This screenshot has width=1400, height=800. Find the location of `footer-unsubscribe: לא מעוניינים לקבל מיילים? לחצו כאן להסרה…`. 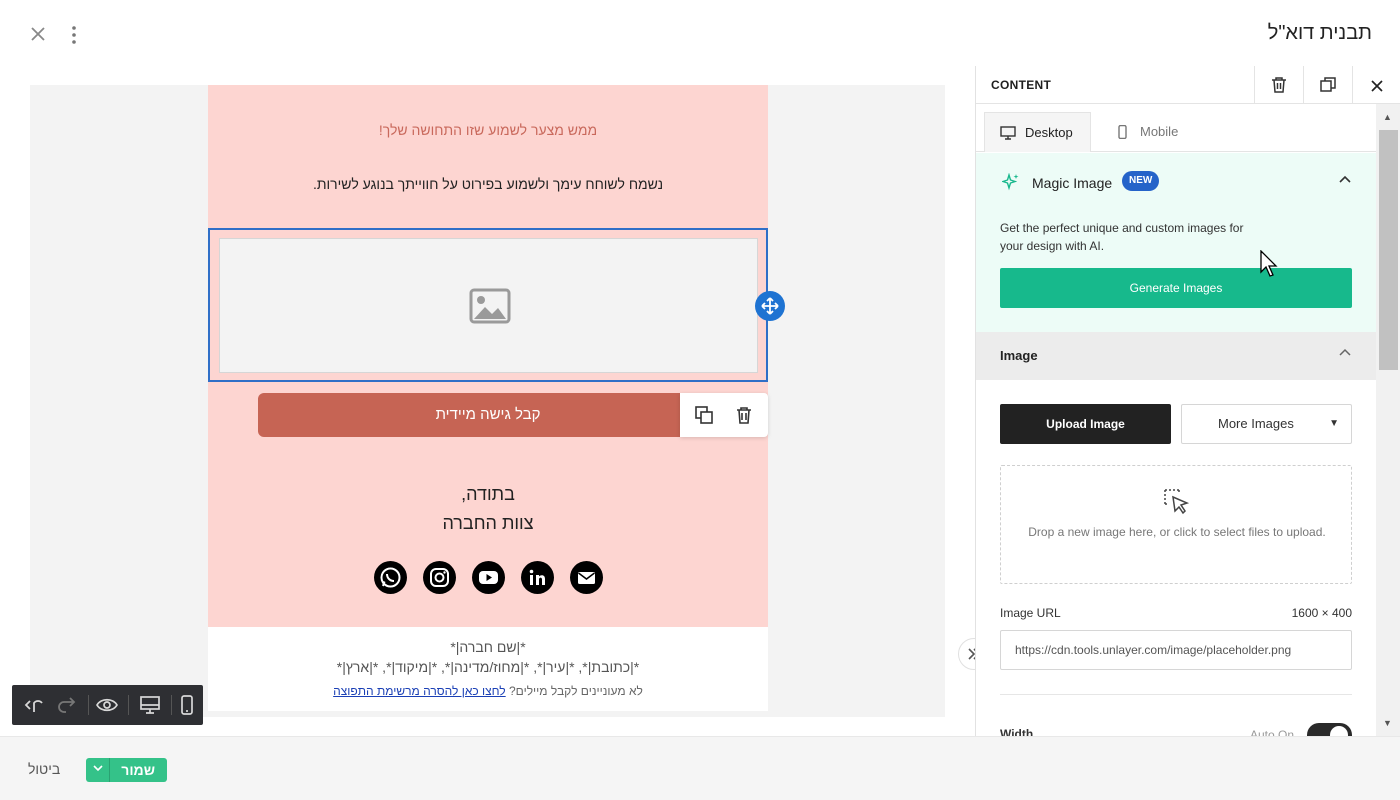

footer-unsubscribe: לא מעוניינים לקבל מיילים? לחצו כאן להסרה… is located at coordinates (488, 691).